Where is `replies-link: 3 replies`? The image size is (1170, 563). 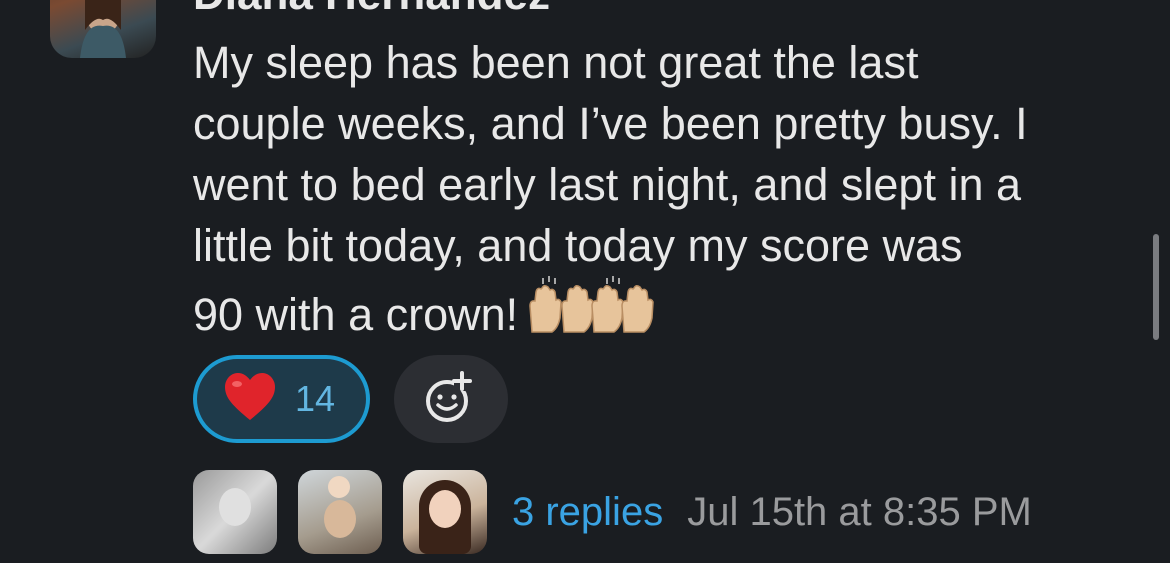 replies-link: 3 replies is located at coordinates (587, 512).